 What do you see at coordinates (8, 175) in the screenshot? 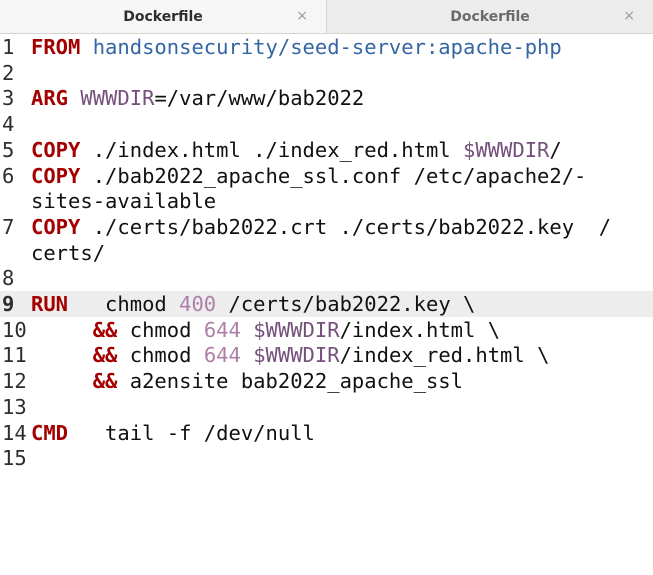
I see `line-number: 6` at bounding box center [8, 175].